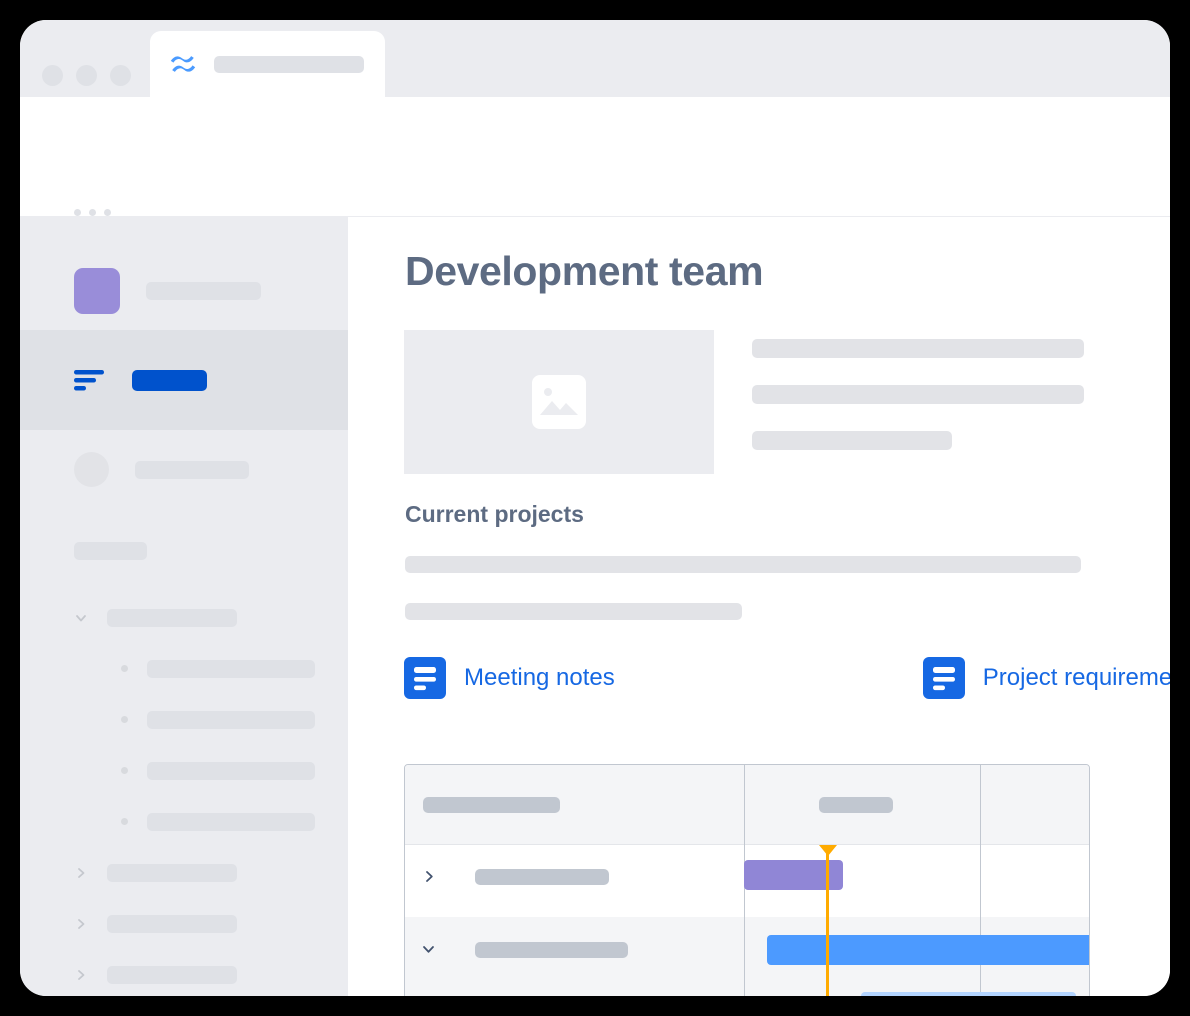 Image resolution: width=1190 pixels, height=1016 pixels. What do you see at coordinates (289, 64) in the screenshot?
I see `tab-title` at bounding box center [289, 64].